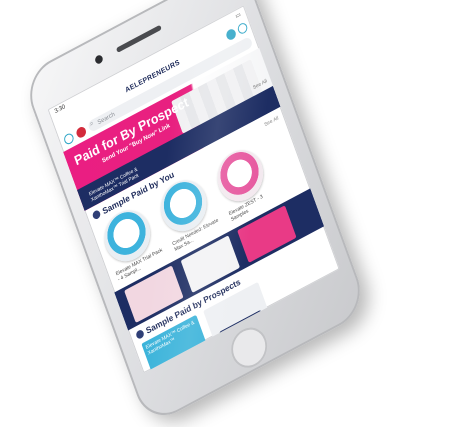 Image resolution: width=451 pixels, height=427 pixels. Describe the element at coordinates (138, 38) in the screenshot. I see `earpiece-speaker` at that location.